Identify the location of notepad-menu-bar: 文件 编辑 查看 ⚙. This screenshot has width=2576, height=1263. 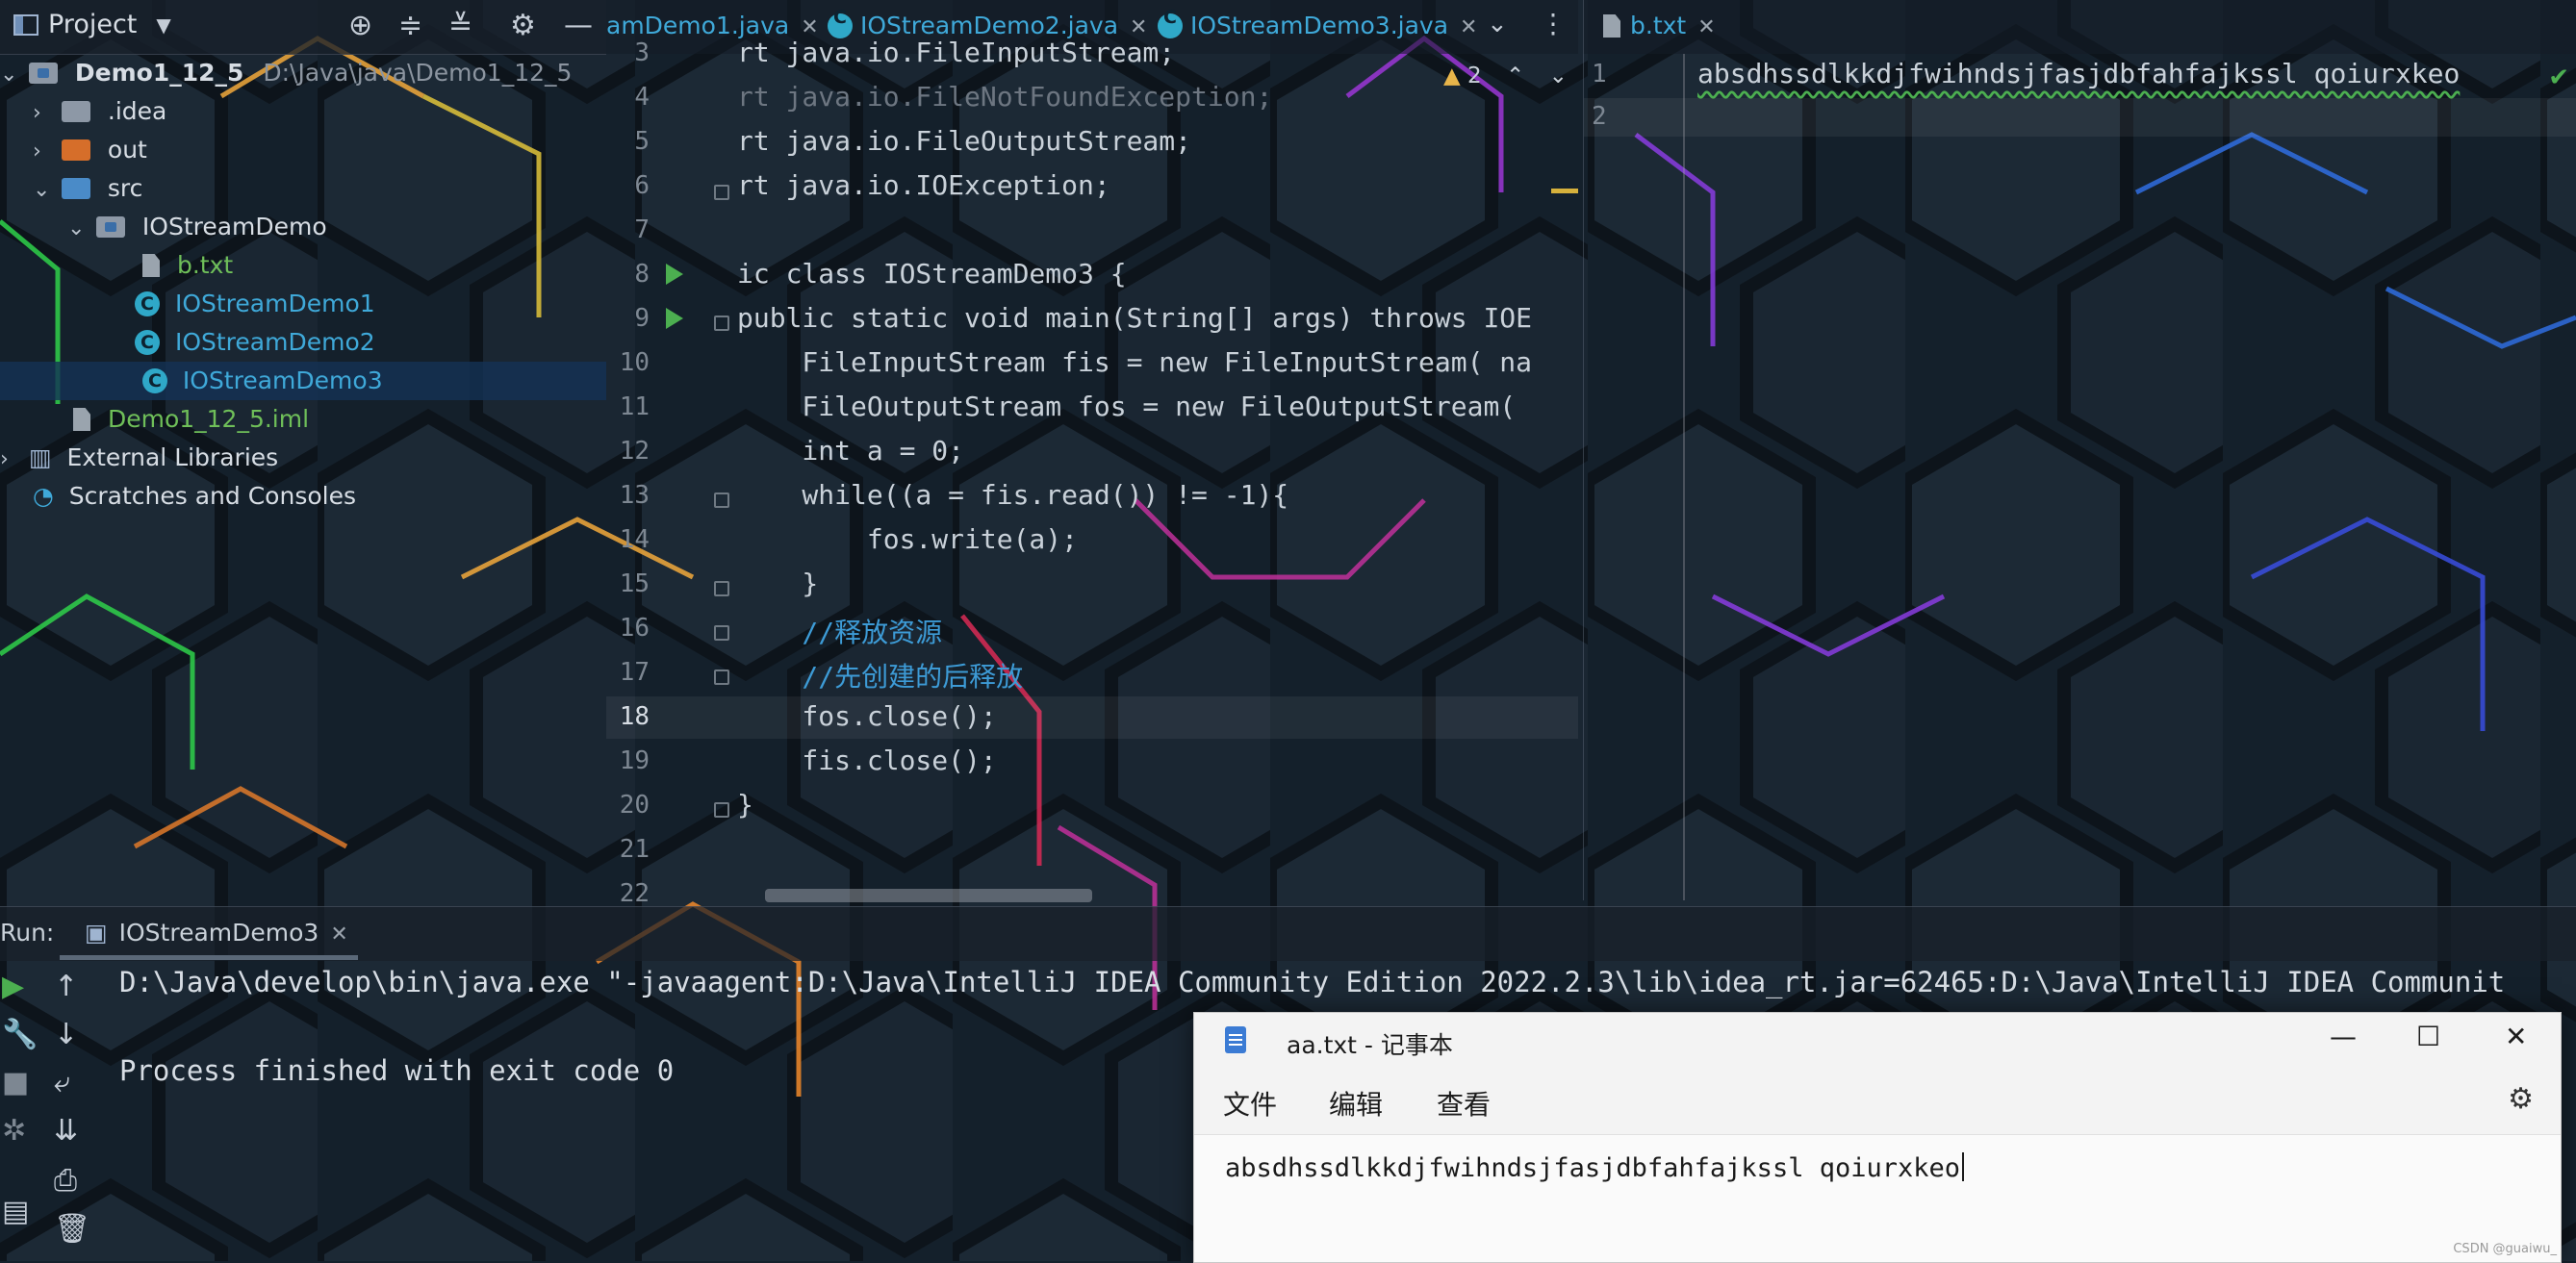
(1877, 1103).